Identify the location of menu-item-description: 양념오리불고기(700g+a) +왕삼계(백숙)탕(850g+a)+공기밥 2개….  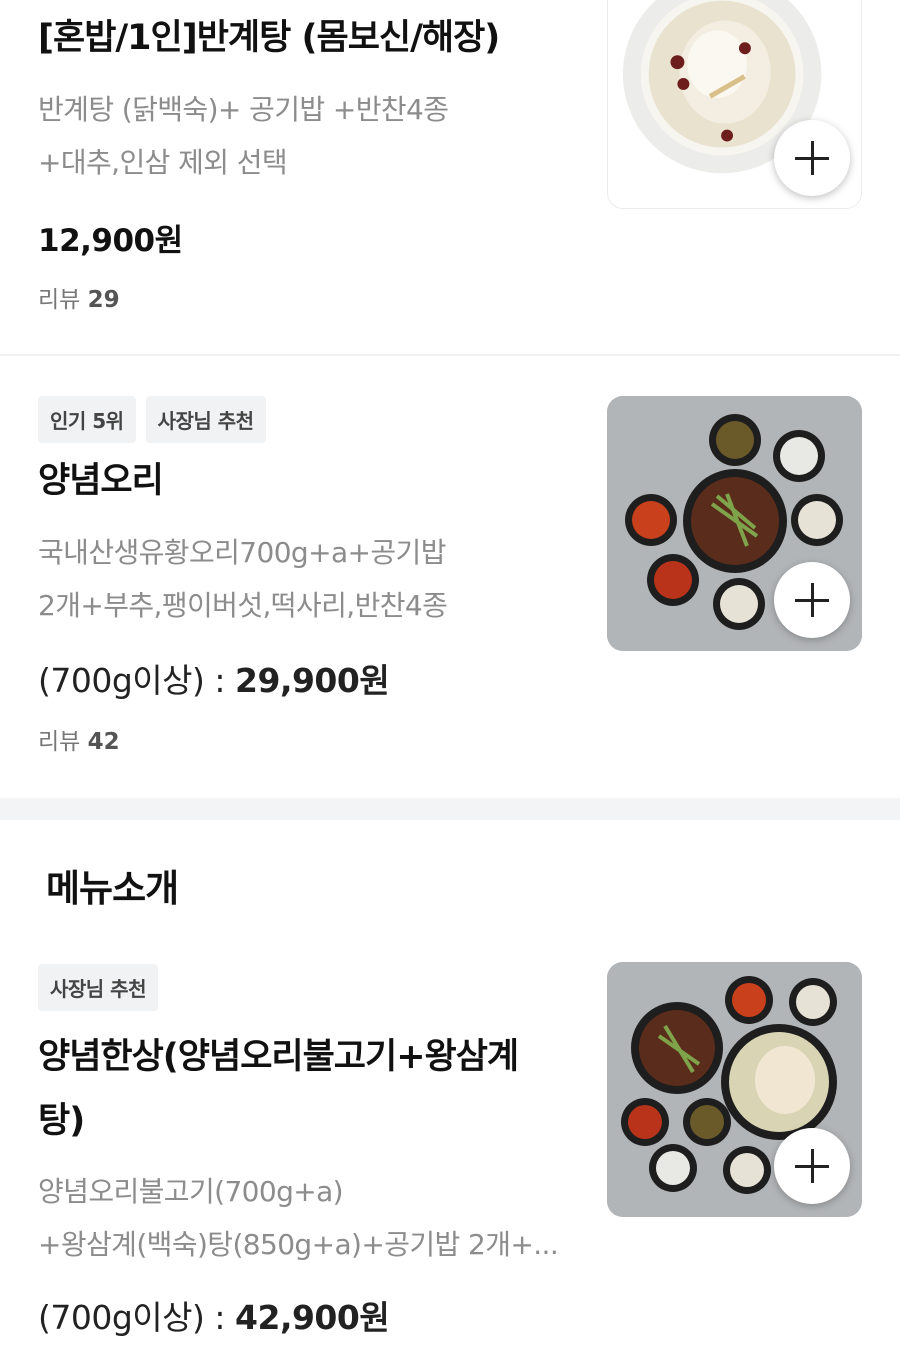
(298, 1218).